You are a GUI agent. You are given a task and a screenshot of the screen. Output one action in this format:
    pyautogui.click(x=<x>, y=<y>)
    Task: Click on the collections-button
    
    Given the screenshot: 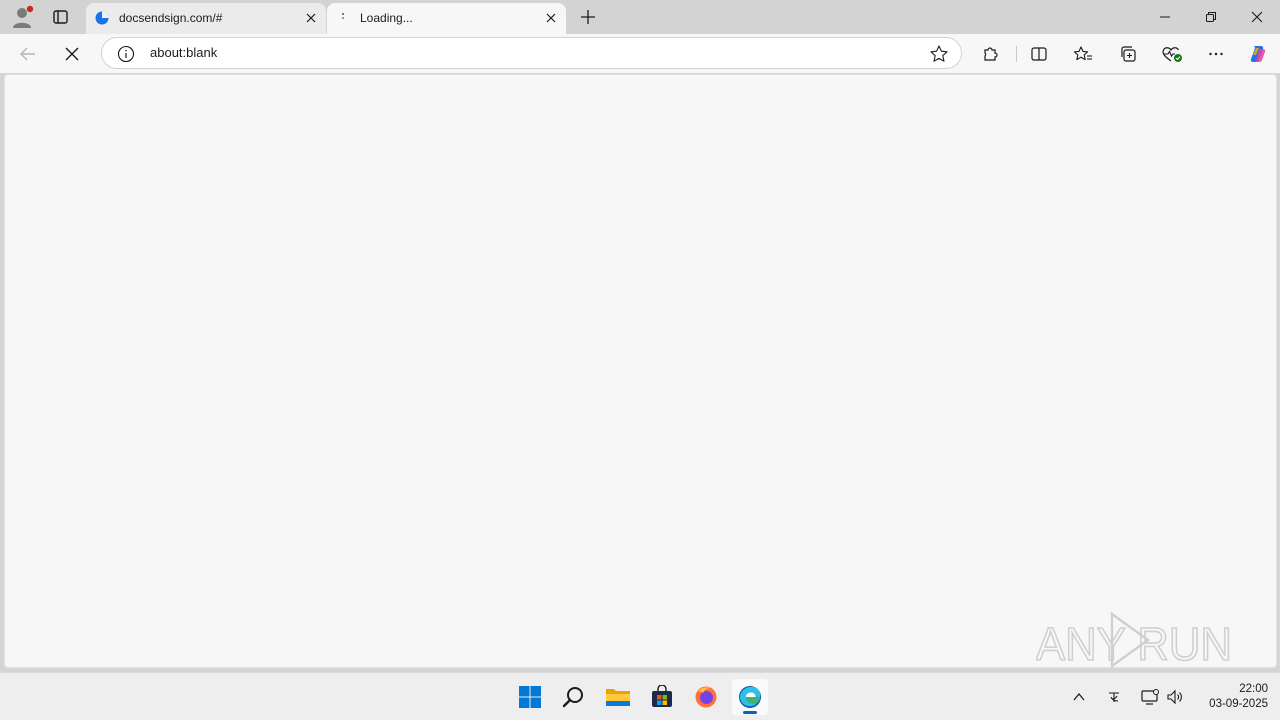 What is the action you would take?
    pyautogui.click(x=1128, y=54)
    